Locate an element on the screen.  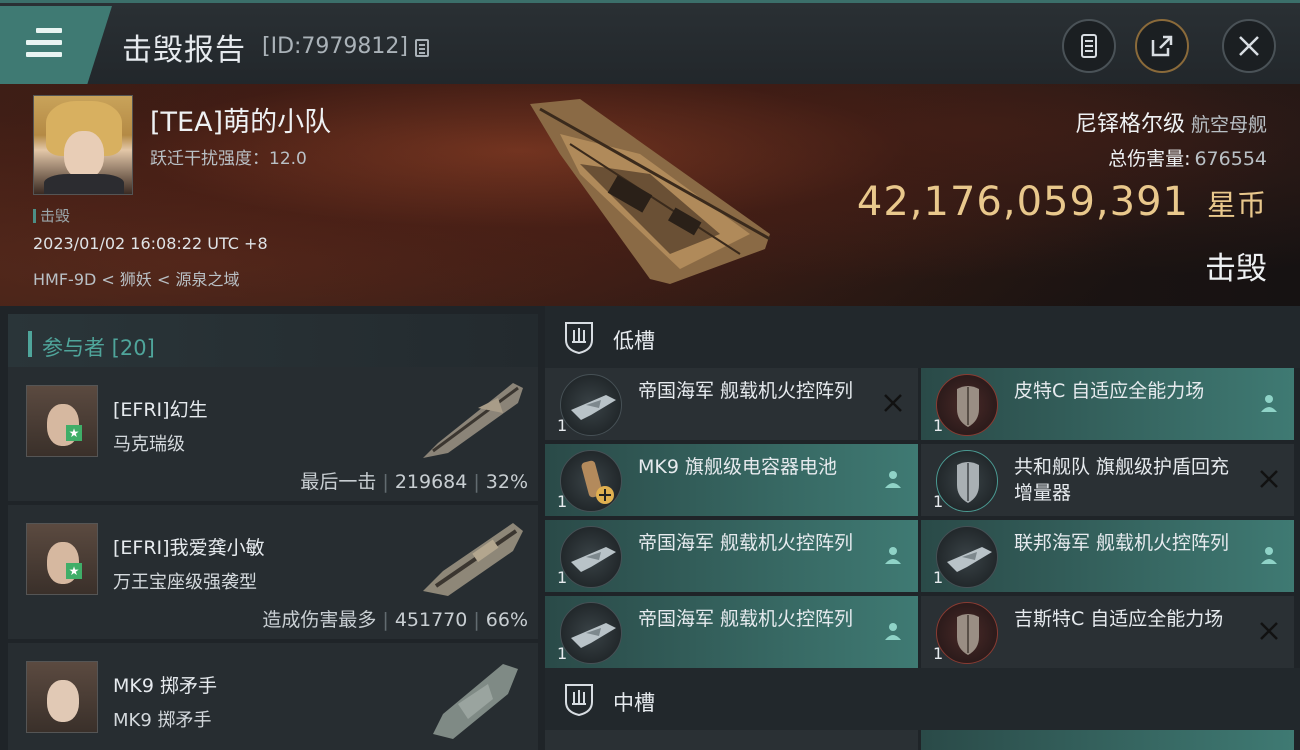
document-button is located at coordinates (1089, 46).